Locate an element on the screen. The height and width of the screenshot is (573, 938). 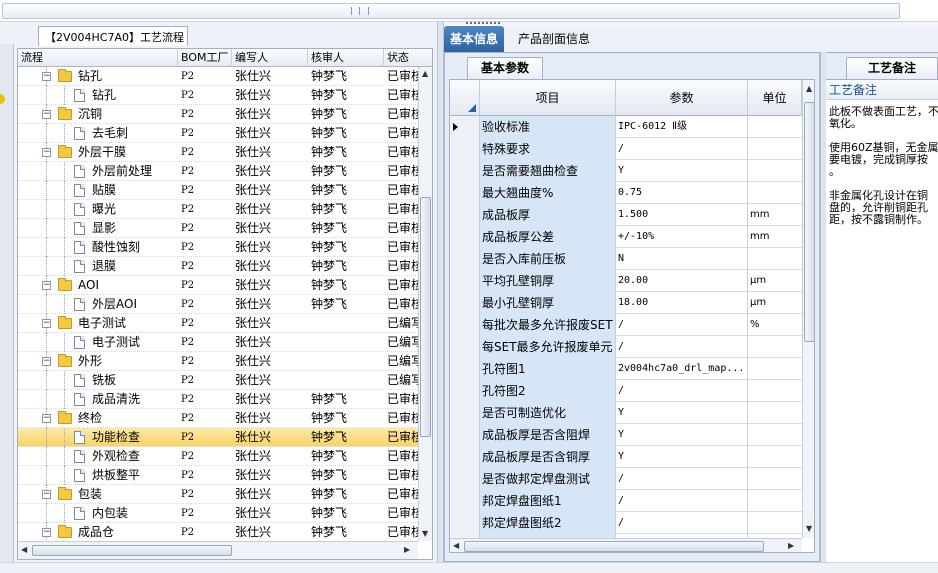
tree-vertical-scrollbar: ▲ ▼ is located at coordinates (425, 304).